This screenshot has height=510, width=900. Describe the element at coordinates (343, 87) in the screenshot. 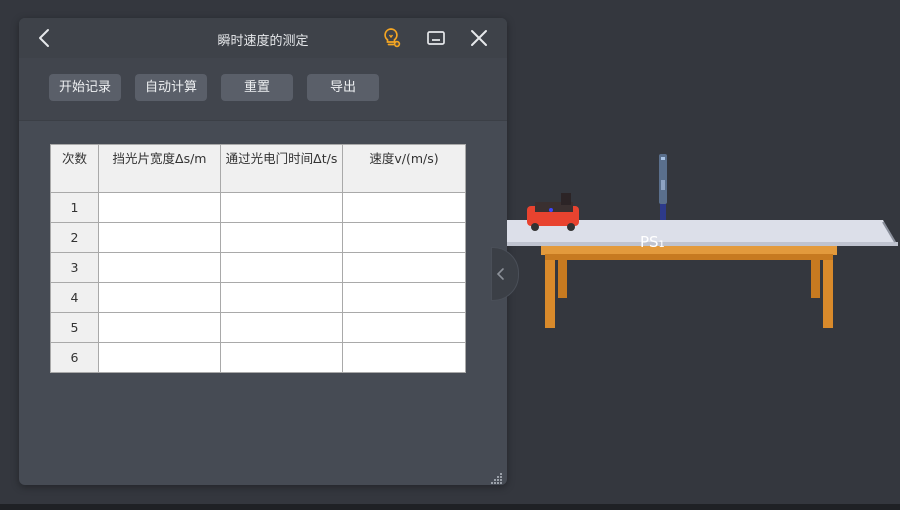

I see `export-button: 导出` at that location.